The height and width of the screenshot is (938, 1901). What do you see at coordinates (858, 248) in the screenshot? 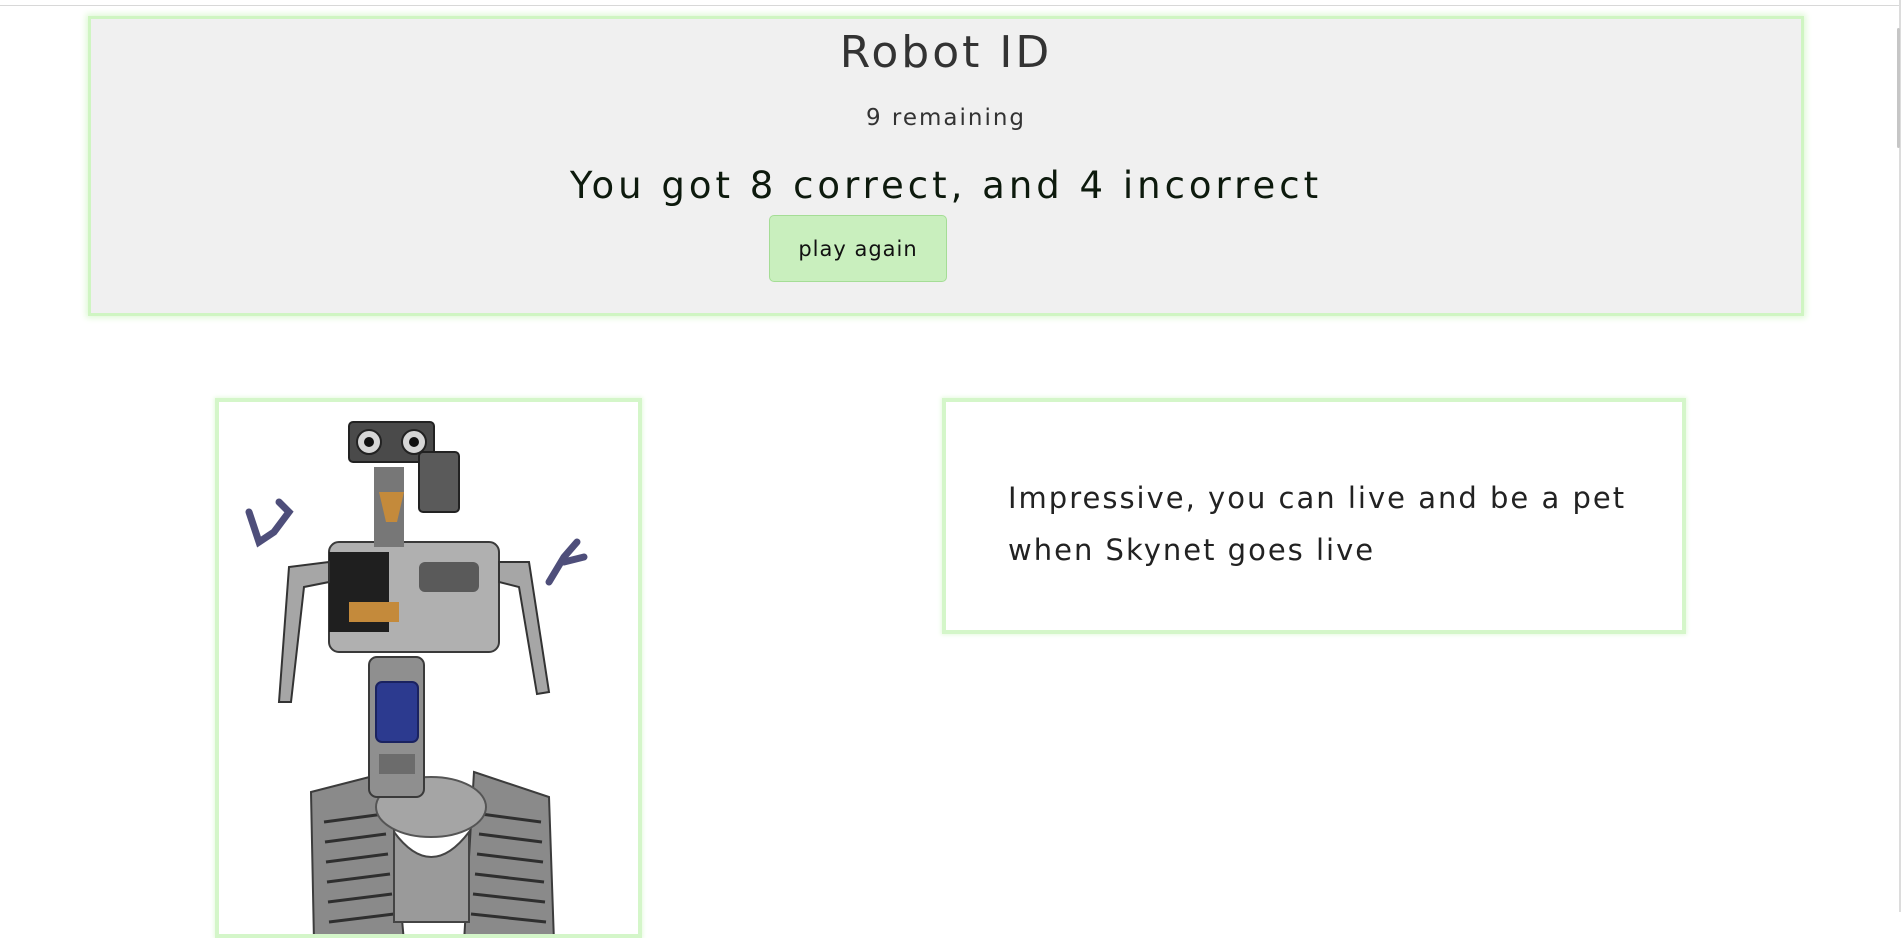
I see `play-again-button: play again` at bounding box center [858, 248].